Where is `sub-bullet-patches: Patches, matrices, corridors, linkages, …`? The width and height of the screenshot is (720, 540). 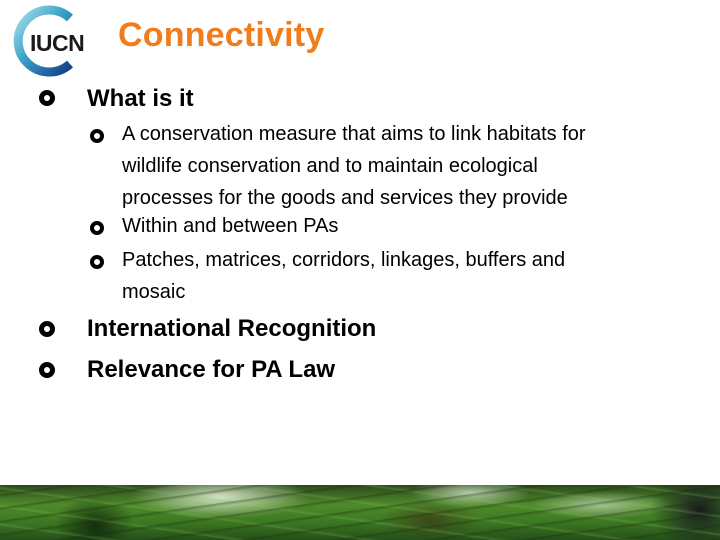 sub-bullet-patches: Patches, matrices, corridors, linkages, … is located at coordinates (402, 276).